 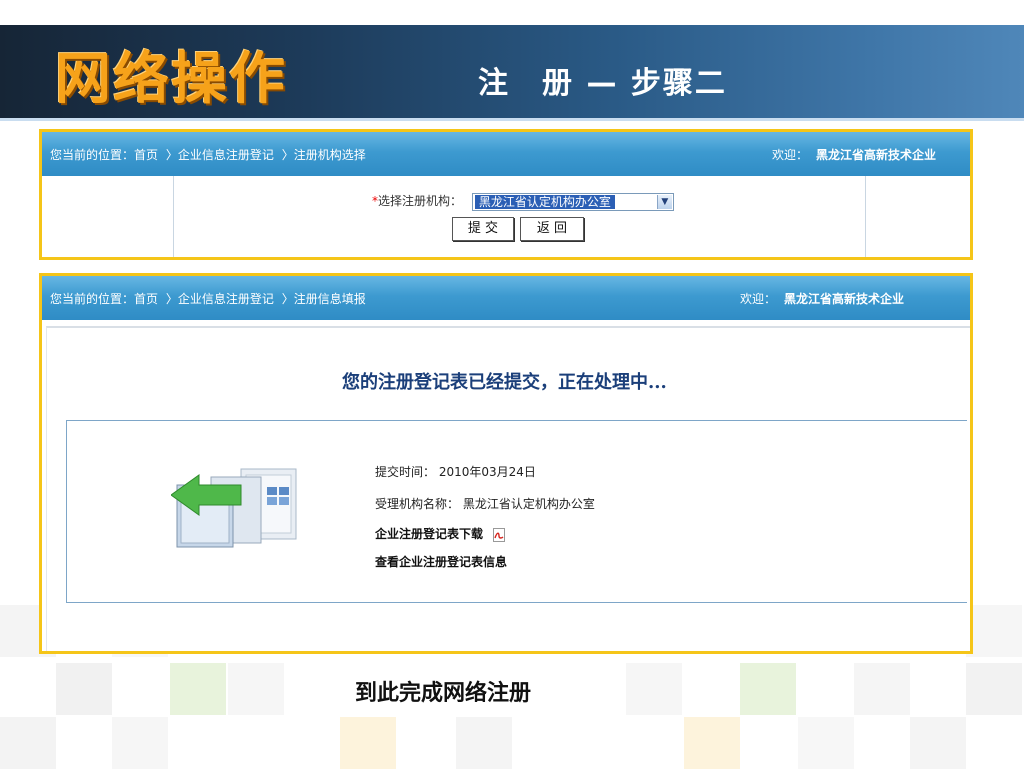 What do you see at coordinates (420, 201) in the screenshot?
I see `agency-select-label: 选择注册机构：` at bounding box center [420, 201].